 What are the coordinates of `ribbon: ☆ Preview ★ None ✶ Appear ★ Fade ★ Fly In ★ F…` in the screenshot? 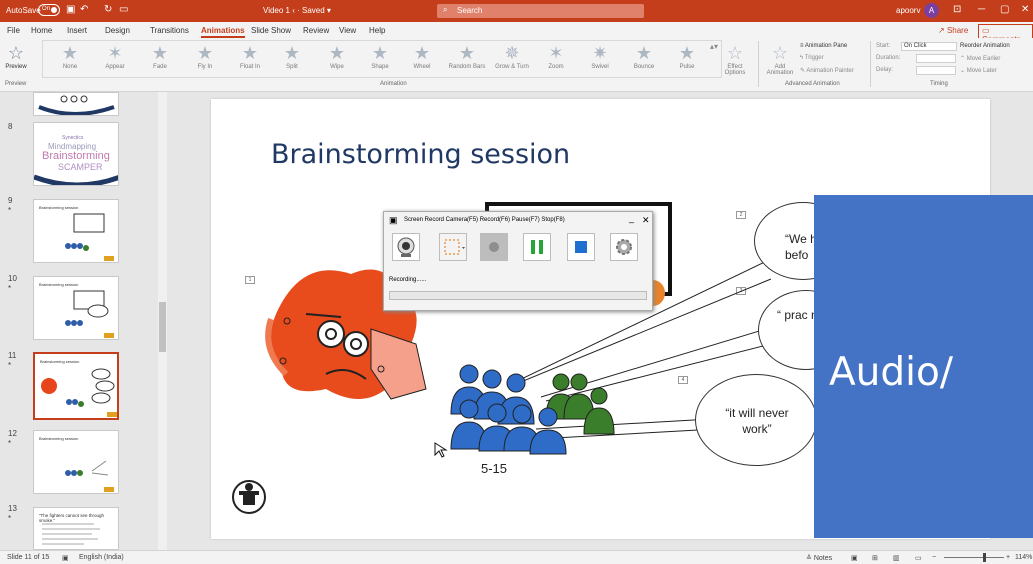 It's located at (516, 65).